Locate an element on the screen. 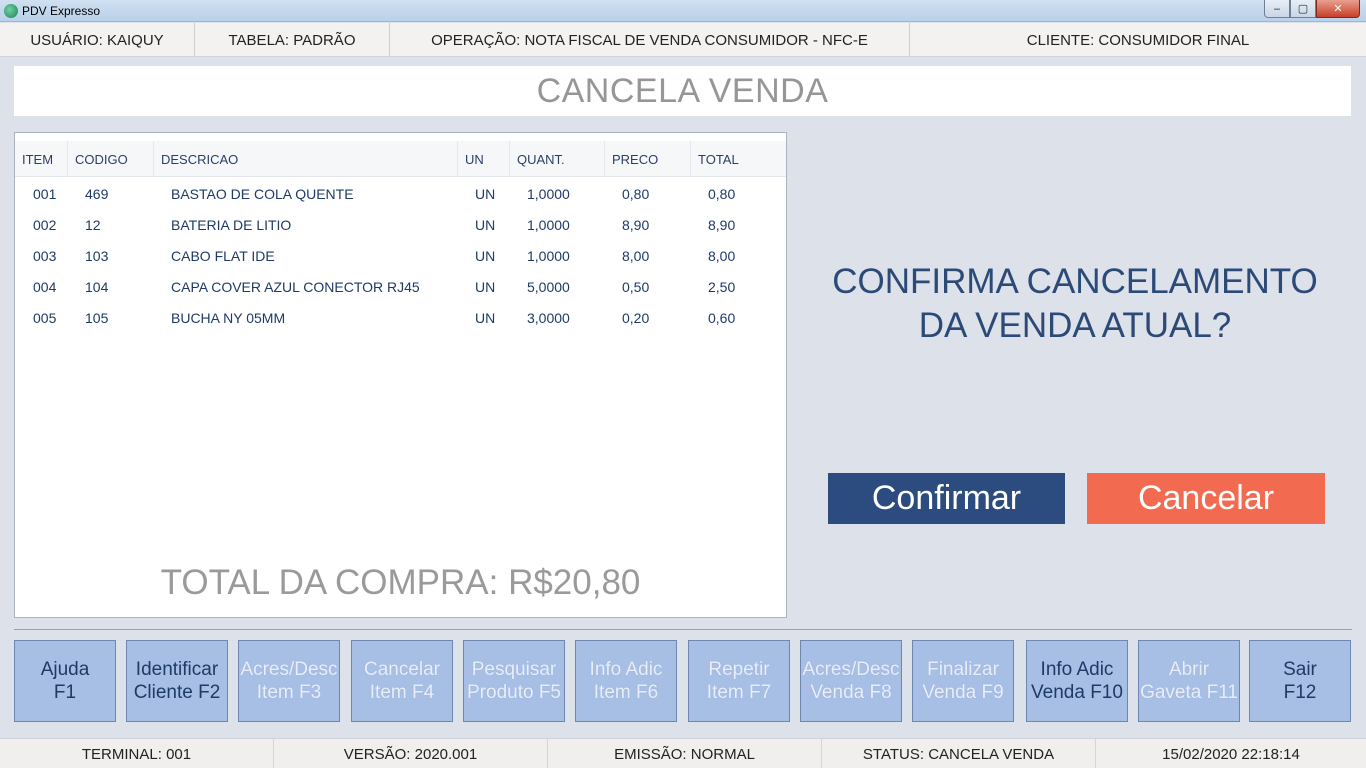  cell-preco: 8,90 is located at coordinates (636, 224).